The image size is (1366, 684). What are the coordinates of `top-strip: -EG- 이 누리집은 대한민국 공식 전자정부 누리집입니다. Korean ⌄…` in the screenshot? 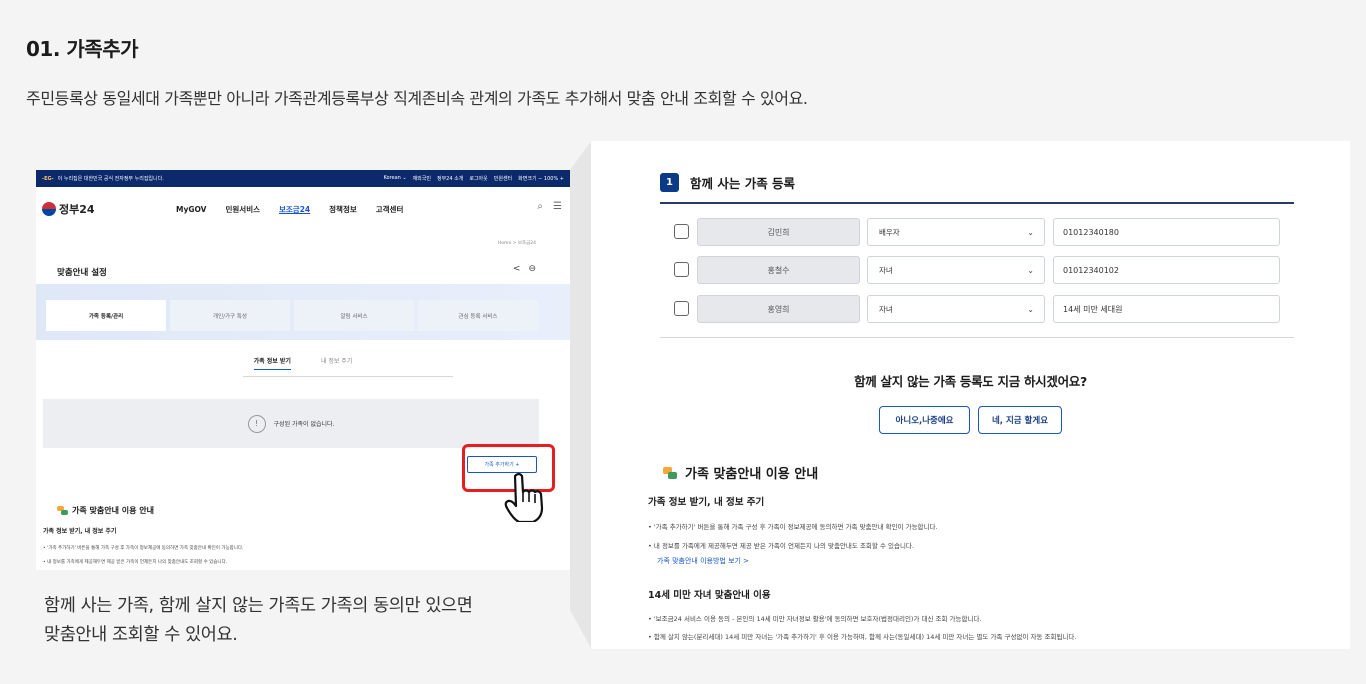 It's located at (303, 178).